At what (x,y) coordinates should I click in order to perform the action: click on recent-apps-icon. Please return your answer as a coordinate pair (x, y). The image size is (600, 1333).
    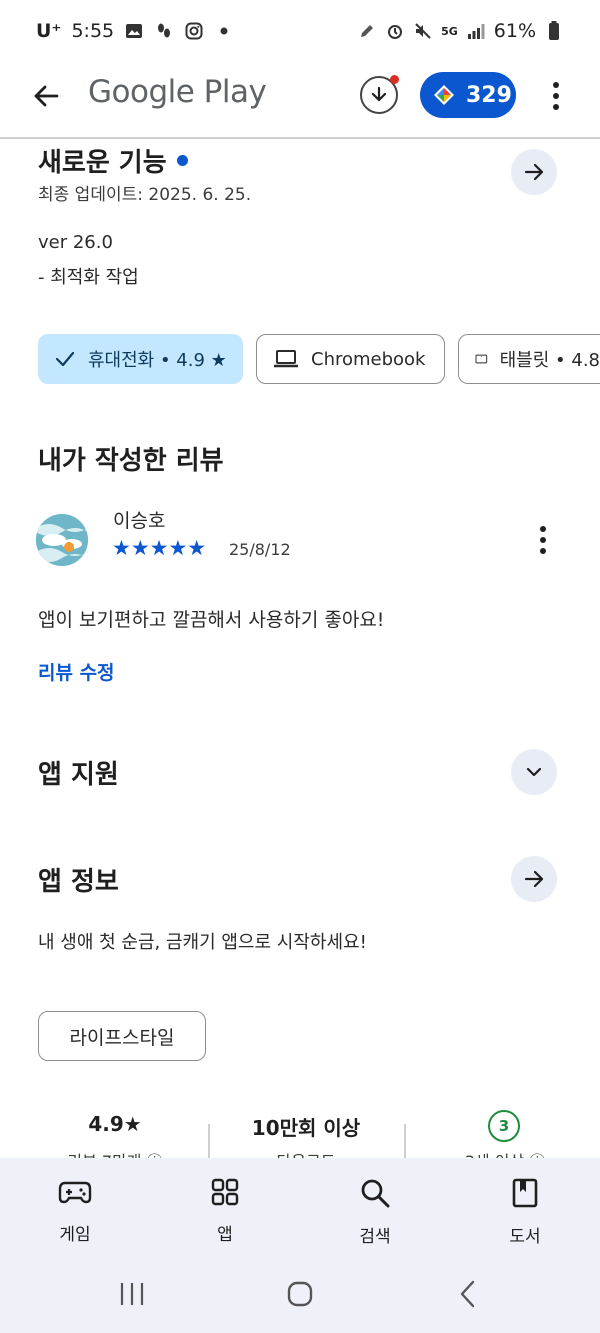
    Looking at the image, I should click on (132, 1294).